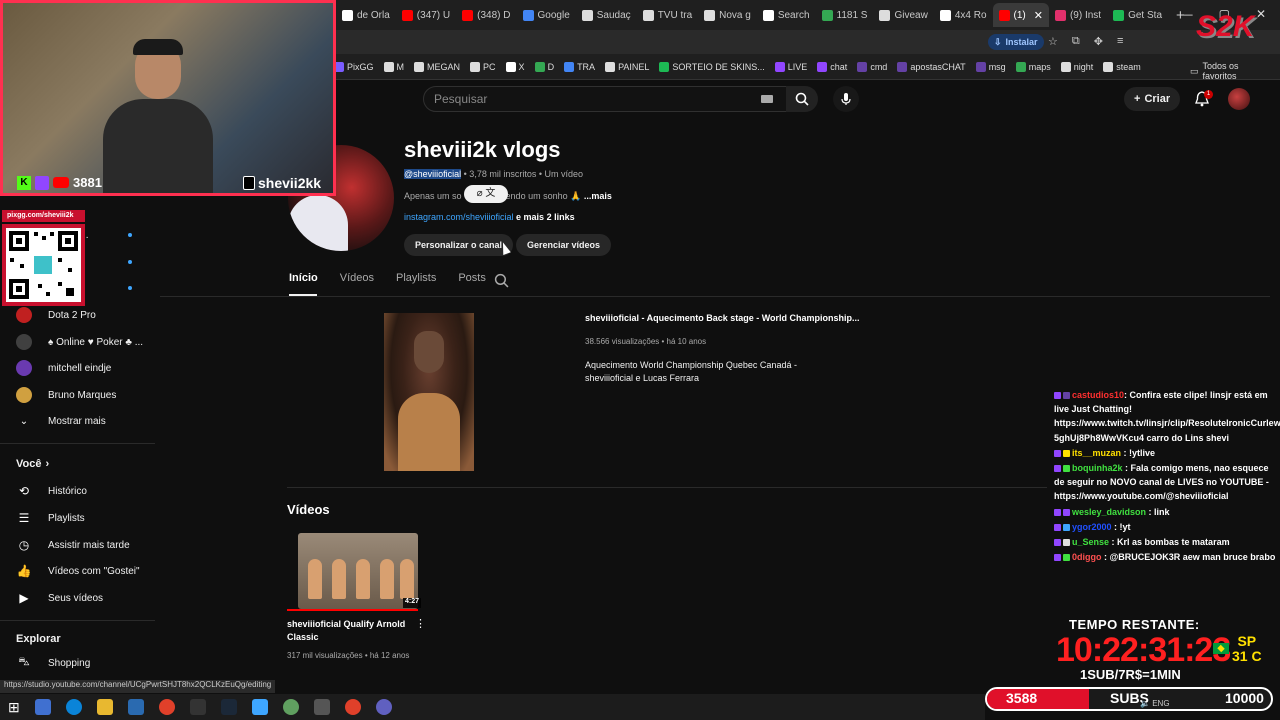 This screenshot has height=720, width=1280. What do you see at coordinates (963, 15) in the screenshot?
I see `browser-tab: 4x4 Ro` at bounding box center [963, 15].